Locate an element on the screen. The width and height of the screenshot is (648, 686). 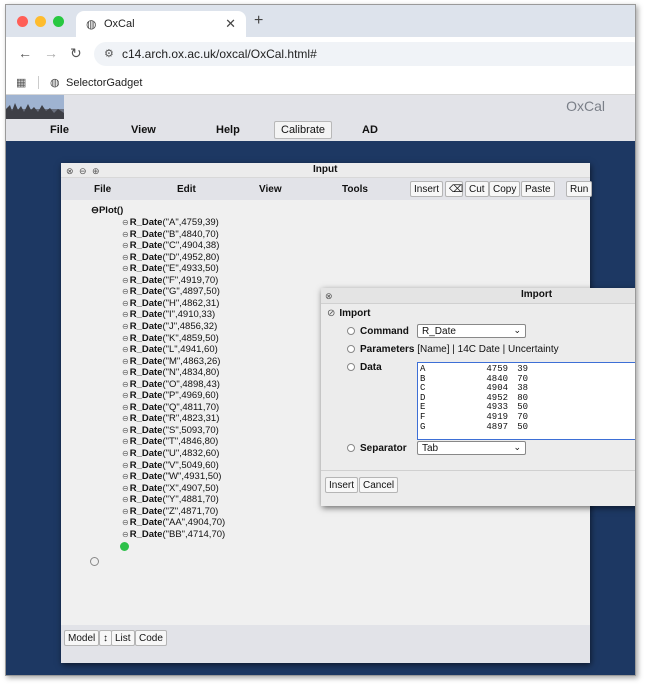
menu-view: View is located at coordinates (143, 130).